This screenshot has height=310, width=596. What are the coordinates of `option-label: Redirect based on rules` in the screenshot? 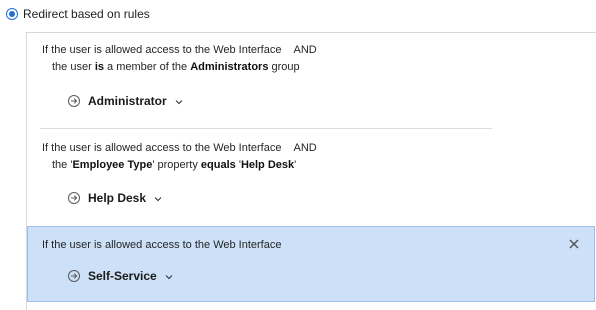 It's located at (86, 14).